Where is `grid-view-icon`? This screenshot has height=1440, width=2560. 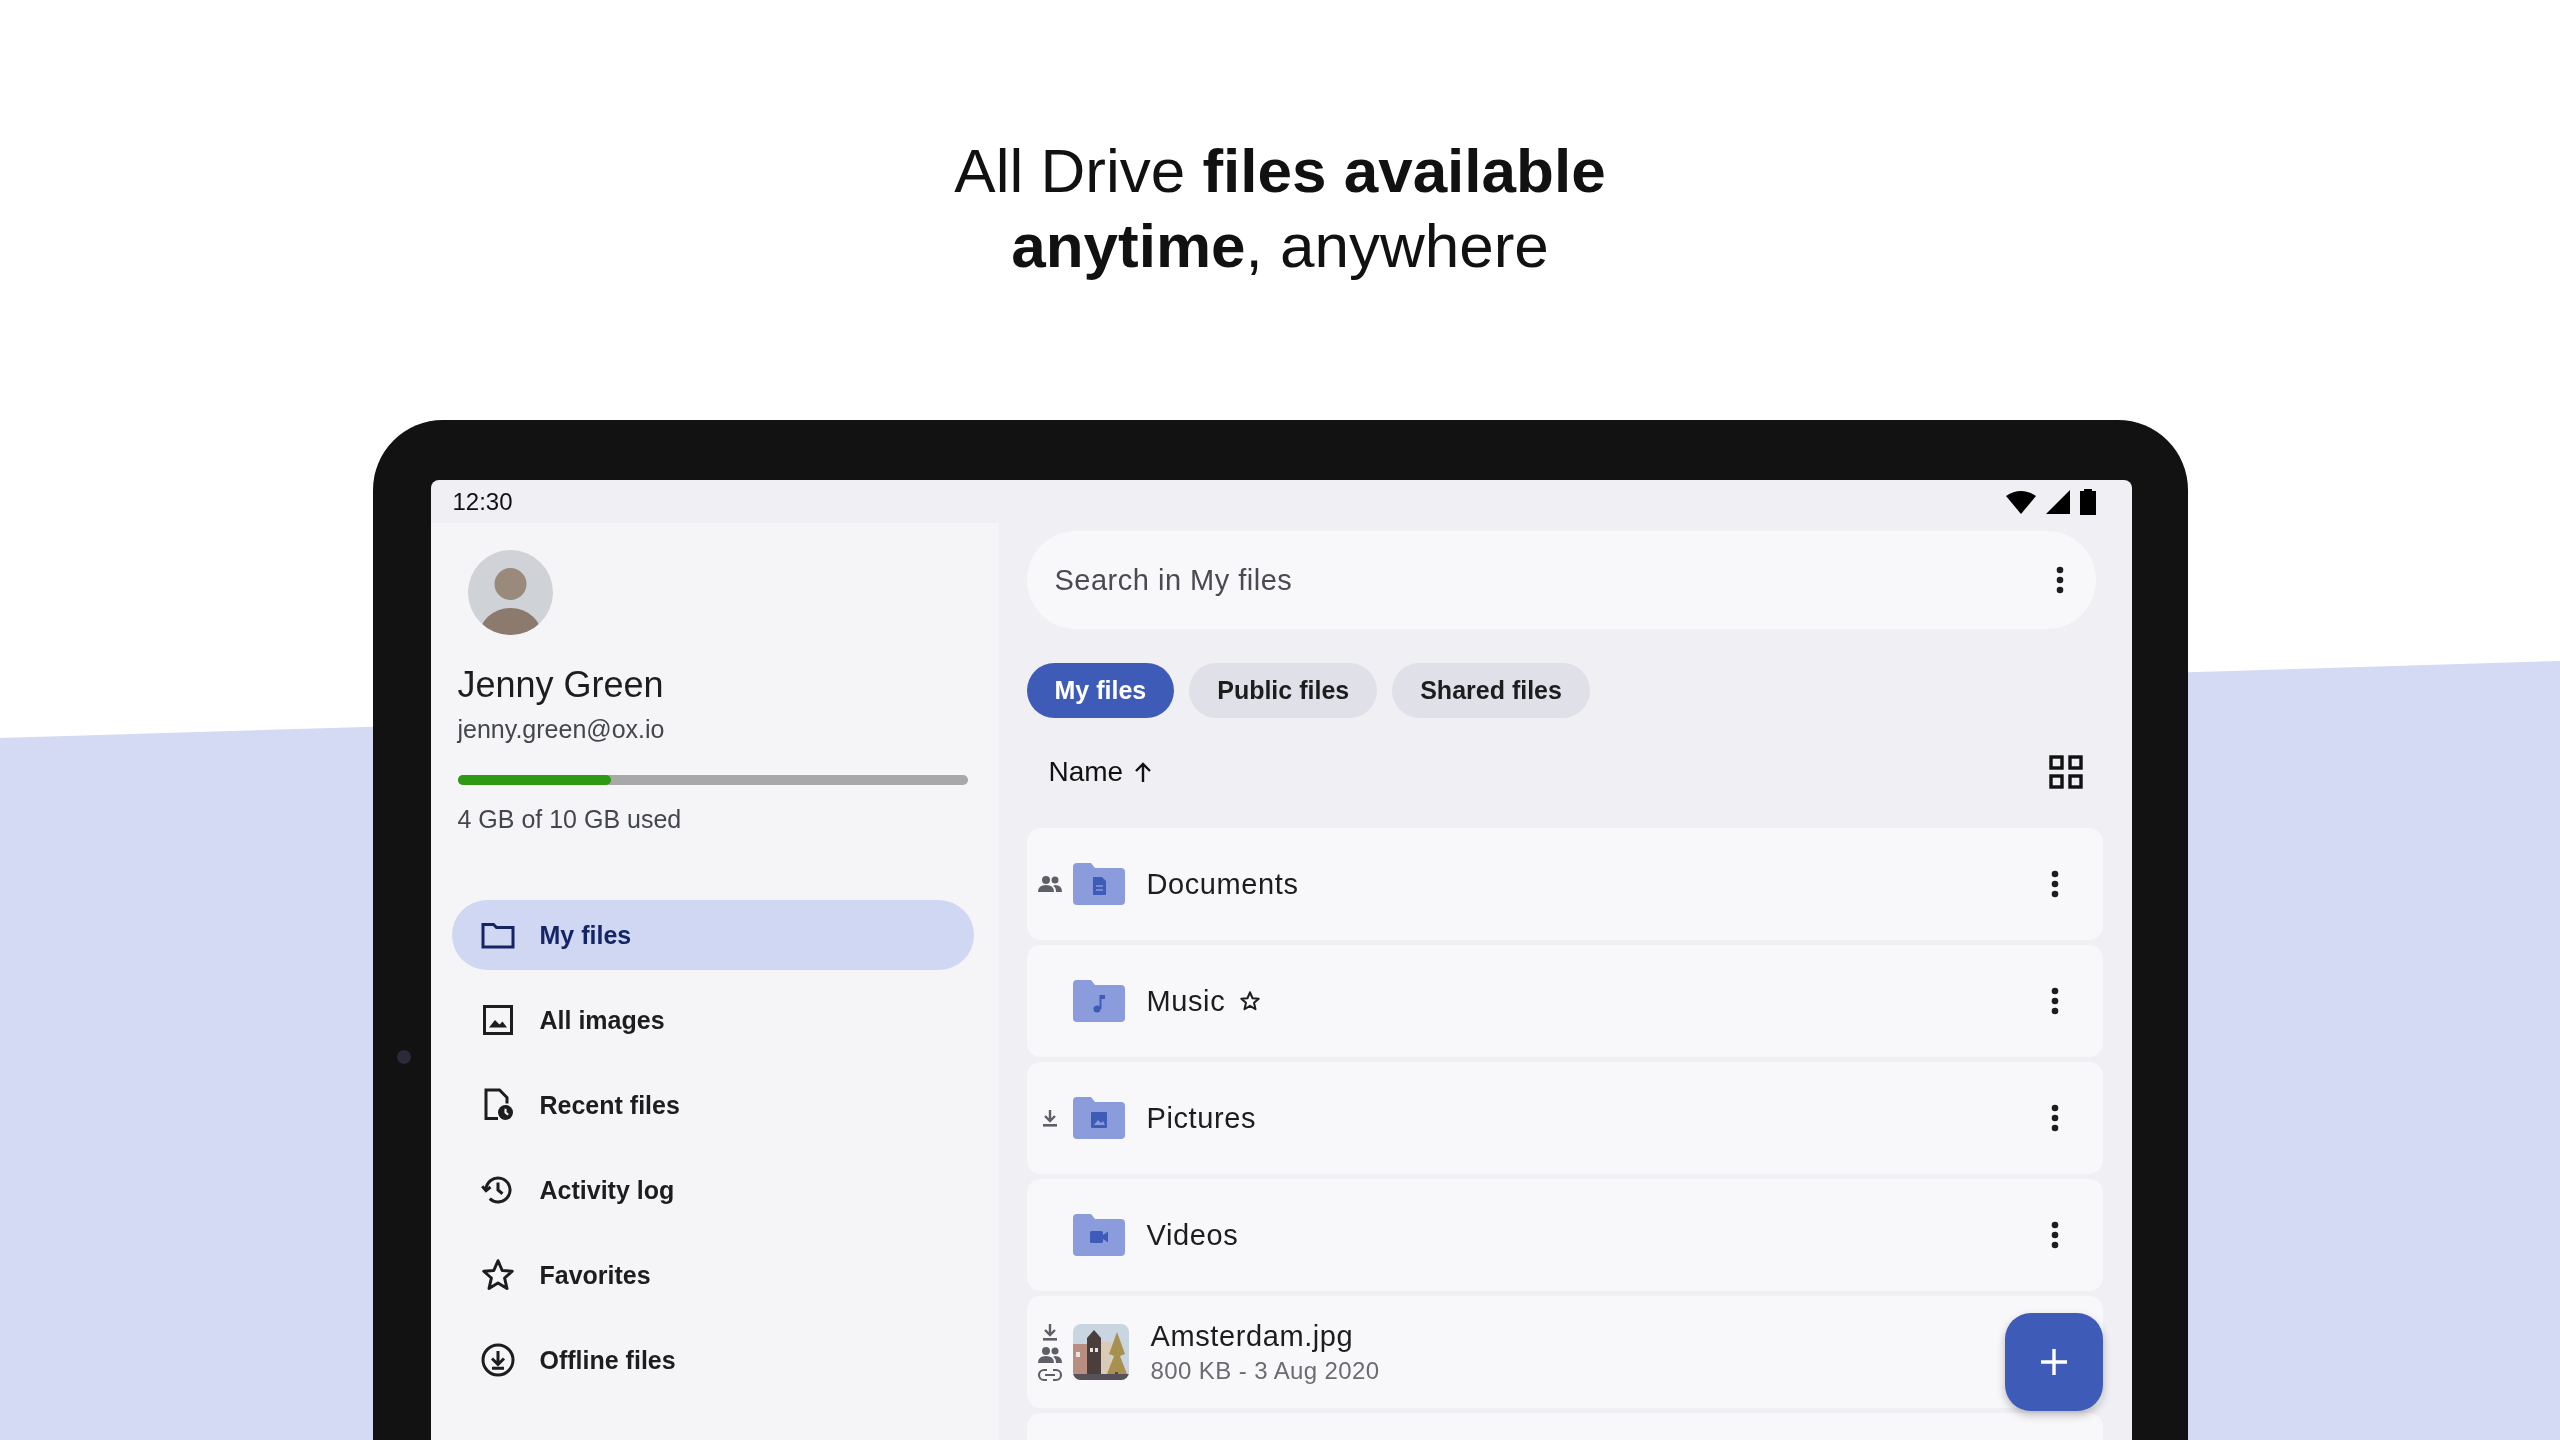 grid-view-icon is located at coordinates (2065, 772).